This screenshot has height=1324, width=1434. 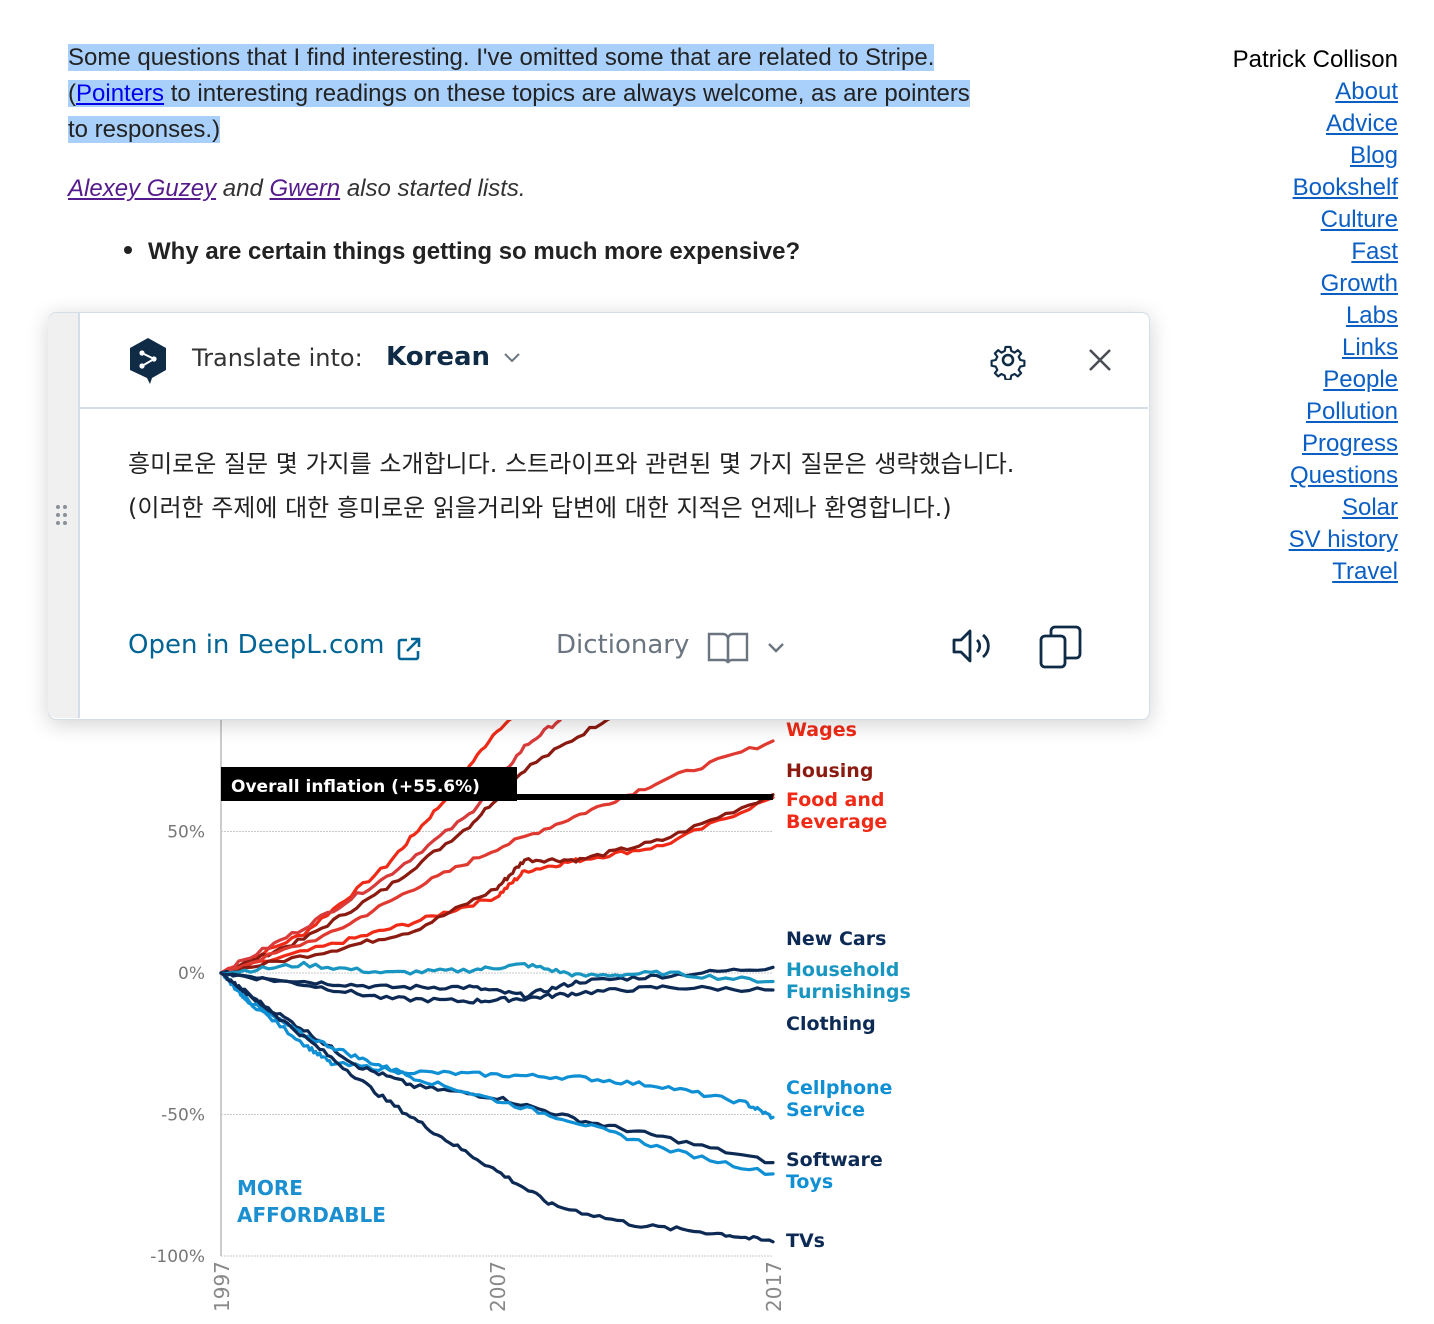 I want to click on dictionary-button: Dictionary, so click(x=622, y=645).